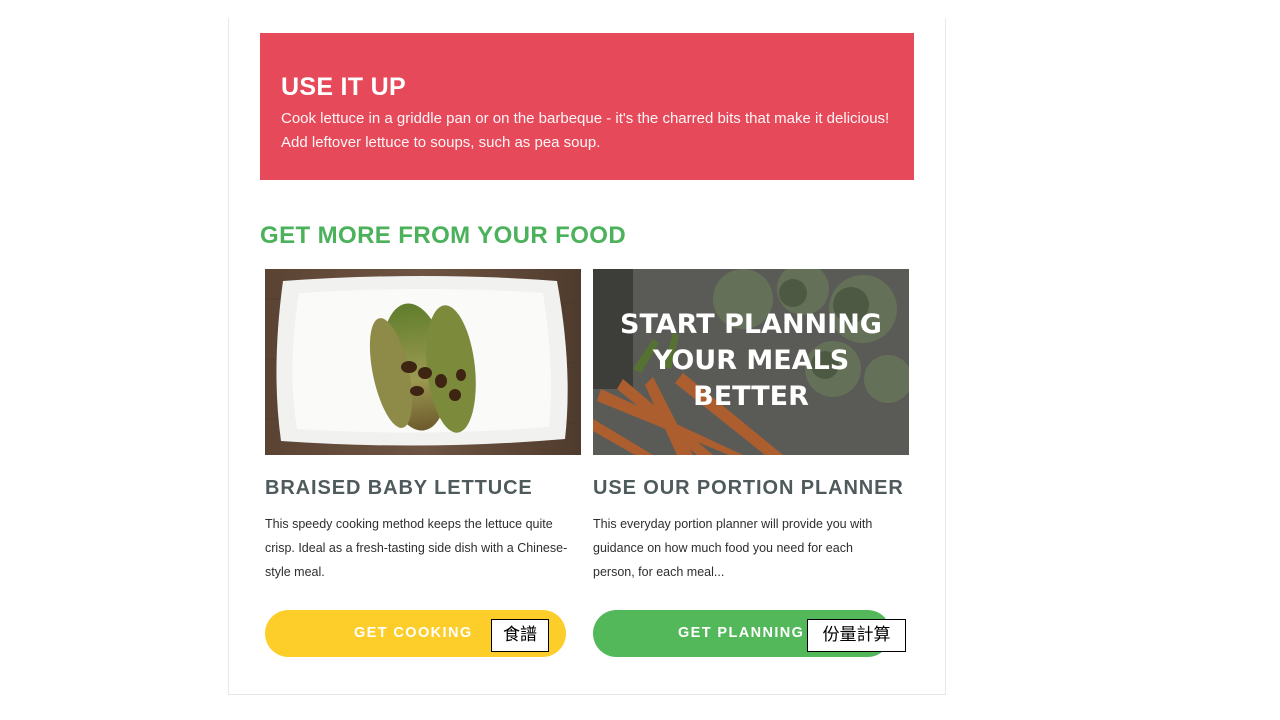 This screenshot has width=1280, height=720. I want to click on portion-overlay-label: 份量計算, so click(856, 635).